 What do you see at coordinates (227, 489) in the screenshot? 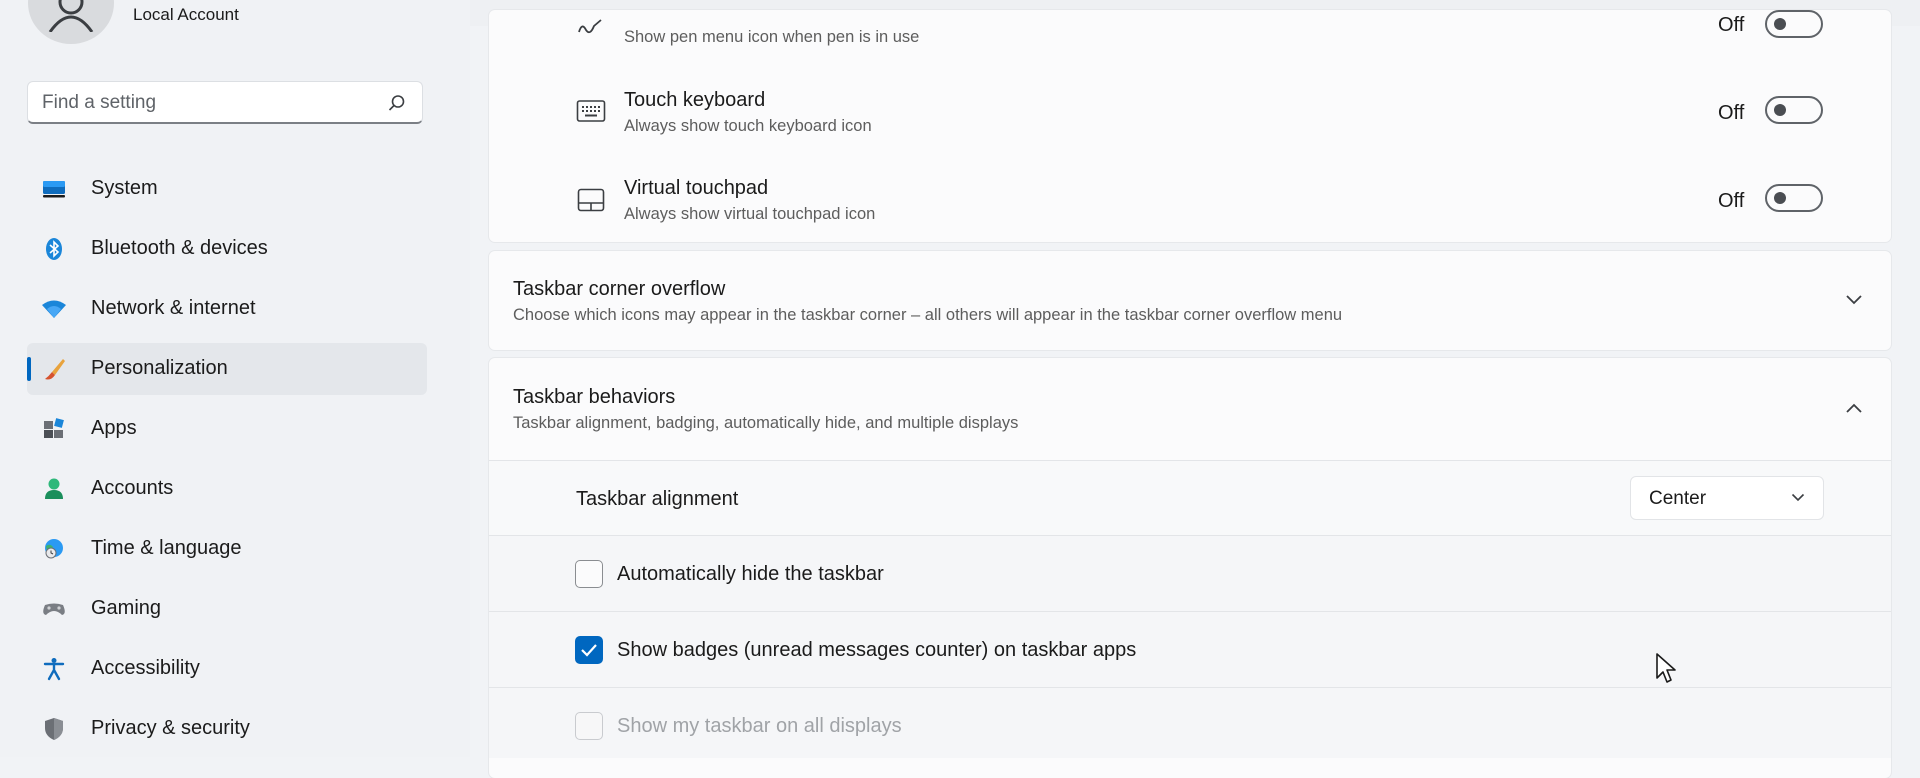
I see `sidebar-item-accounts: Accounts` at bounding box center [227, 489].